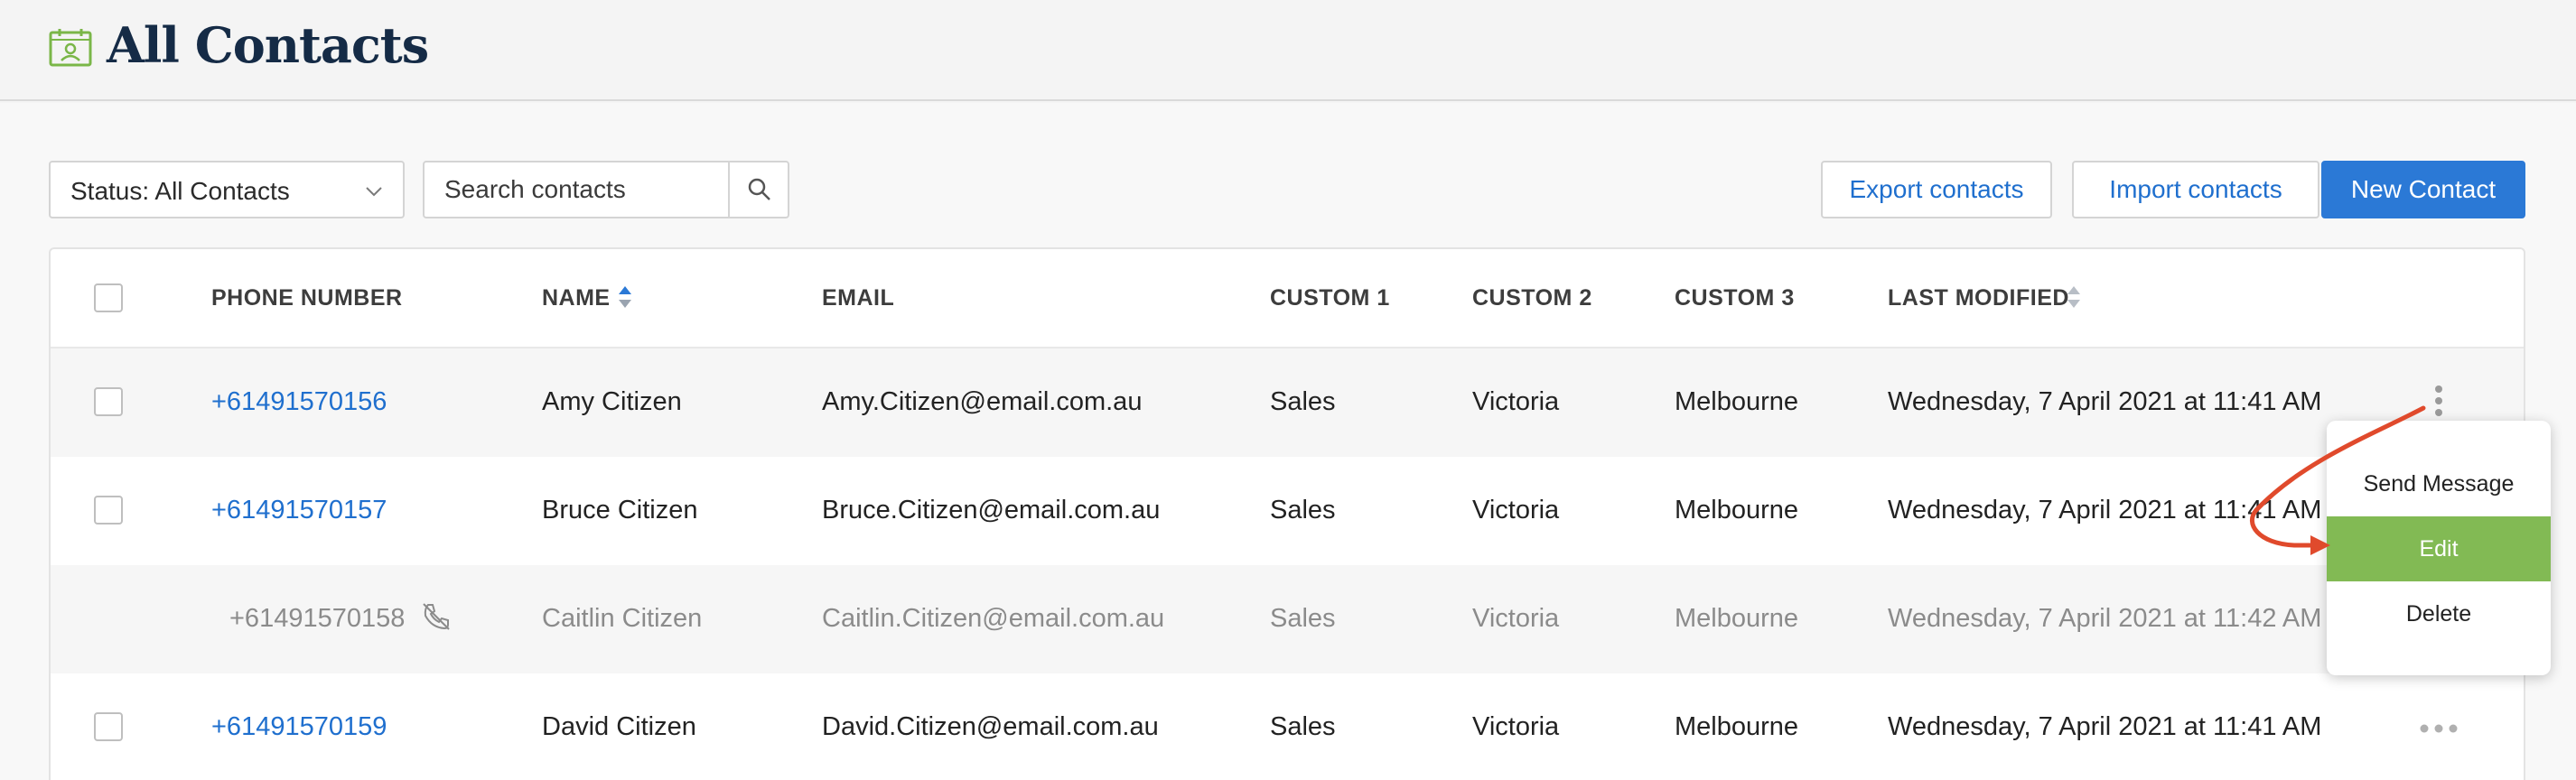 This screenshot has width=2576, height=780. Describe the element at coordinates (620, 510) in the screenshot. I see `contact-name: Bruce Citizen` at that location.